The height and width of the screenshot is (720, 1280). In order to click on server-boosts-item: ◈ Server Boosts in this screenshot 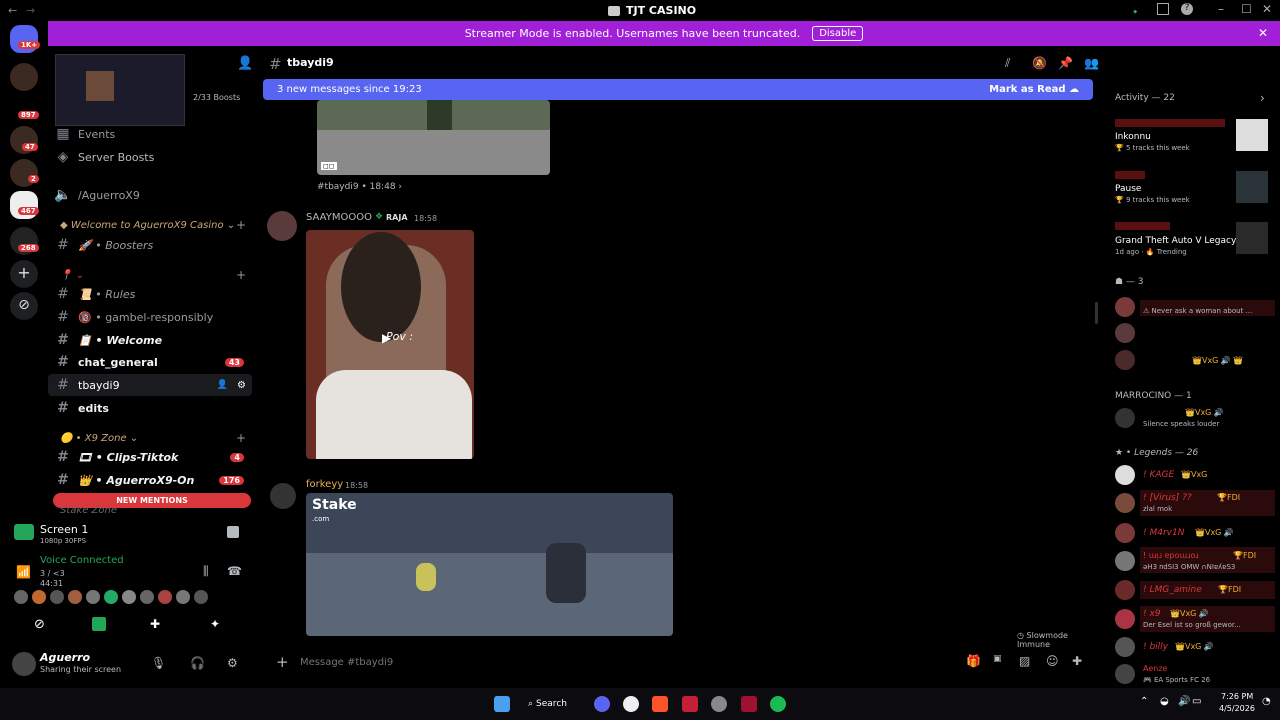, I will do `click(150, 157)`.